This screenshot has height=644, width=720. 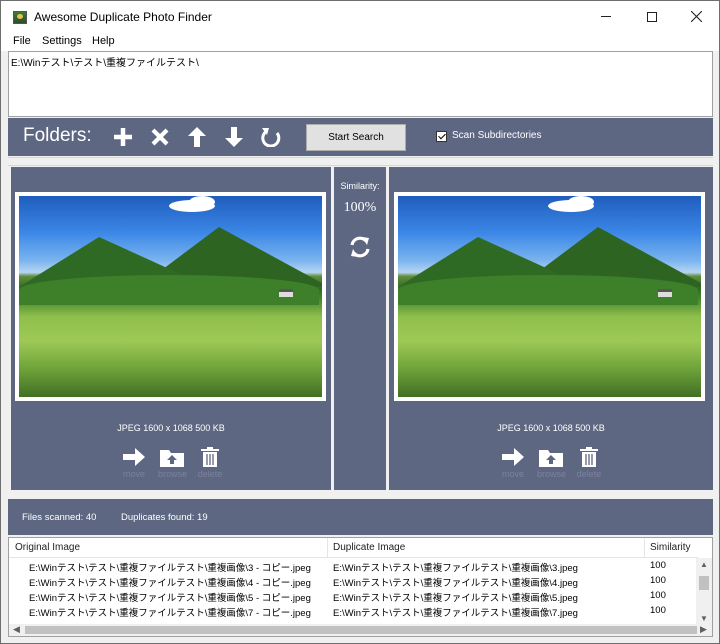 I want to click on swap-icon, so click(x=360, y=247).